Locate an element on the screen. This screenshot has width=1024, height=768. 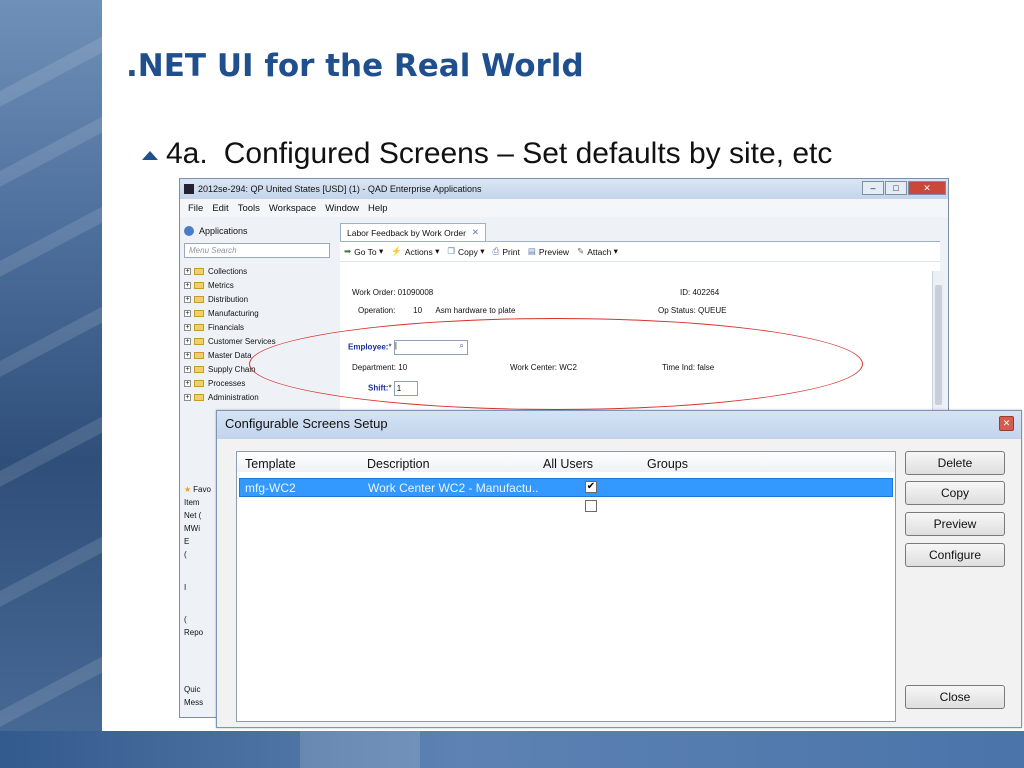
tree-item-administration: + Administration is located at coordinates (259, 397).